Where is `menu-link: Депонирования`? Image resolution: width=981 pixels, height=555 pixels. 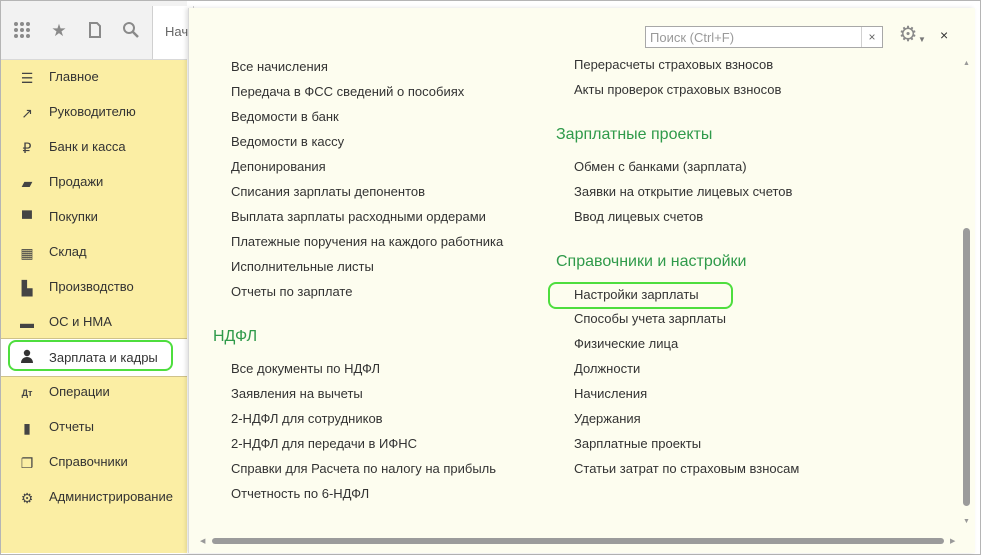 menu-link: Депонирования is located at coordinates (278, 166).